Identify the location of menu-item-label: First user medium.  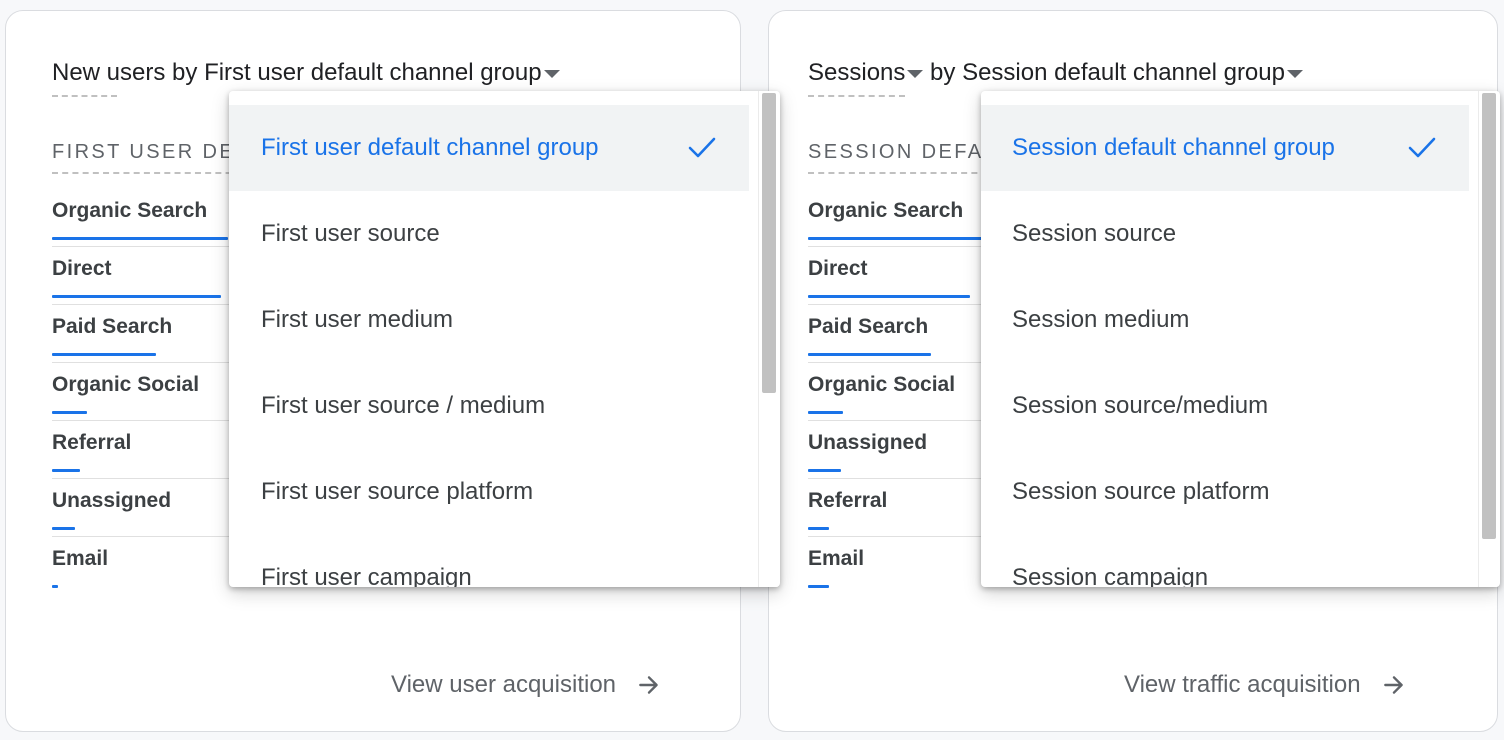
(357, 319).